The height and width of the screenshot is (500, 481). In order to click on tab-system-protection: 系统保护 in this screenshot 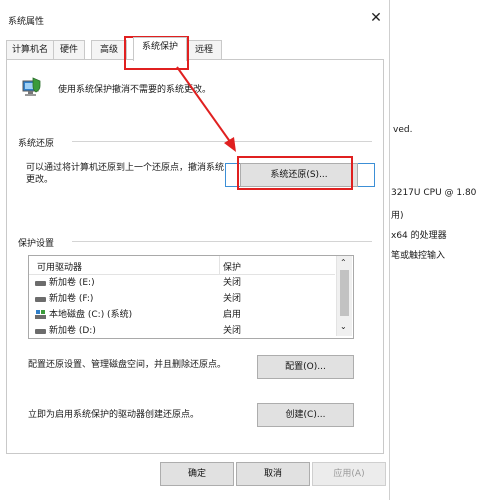, I will do `click(160, 49)`.